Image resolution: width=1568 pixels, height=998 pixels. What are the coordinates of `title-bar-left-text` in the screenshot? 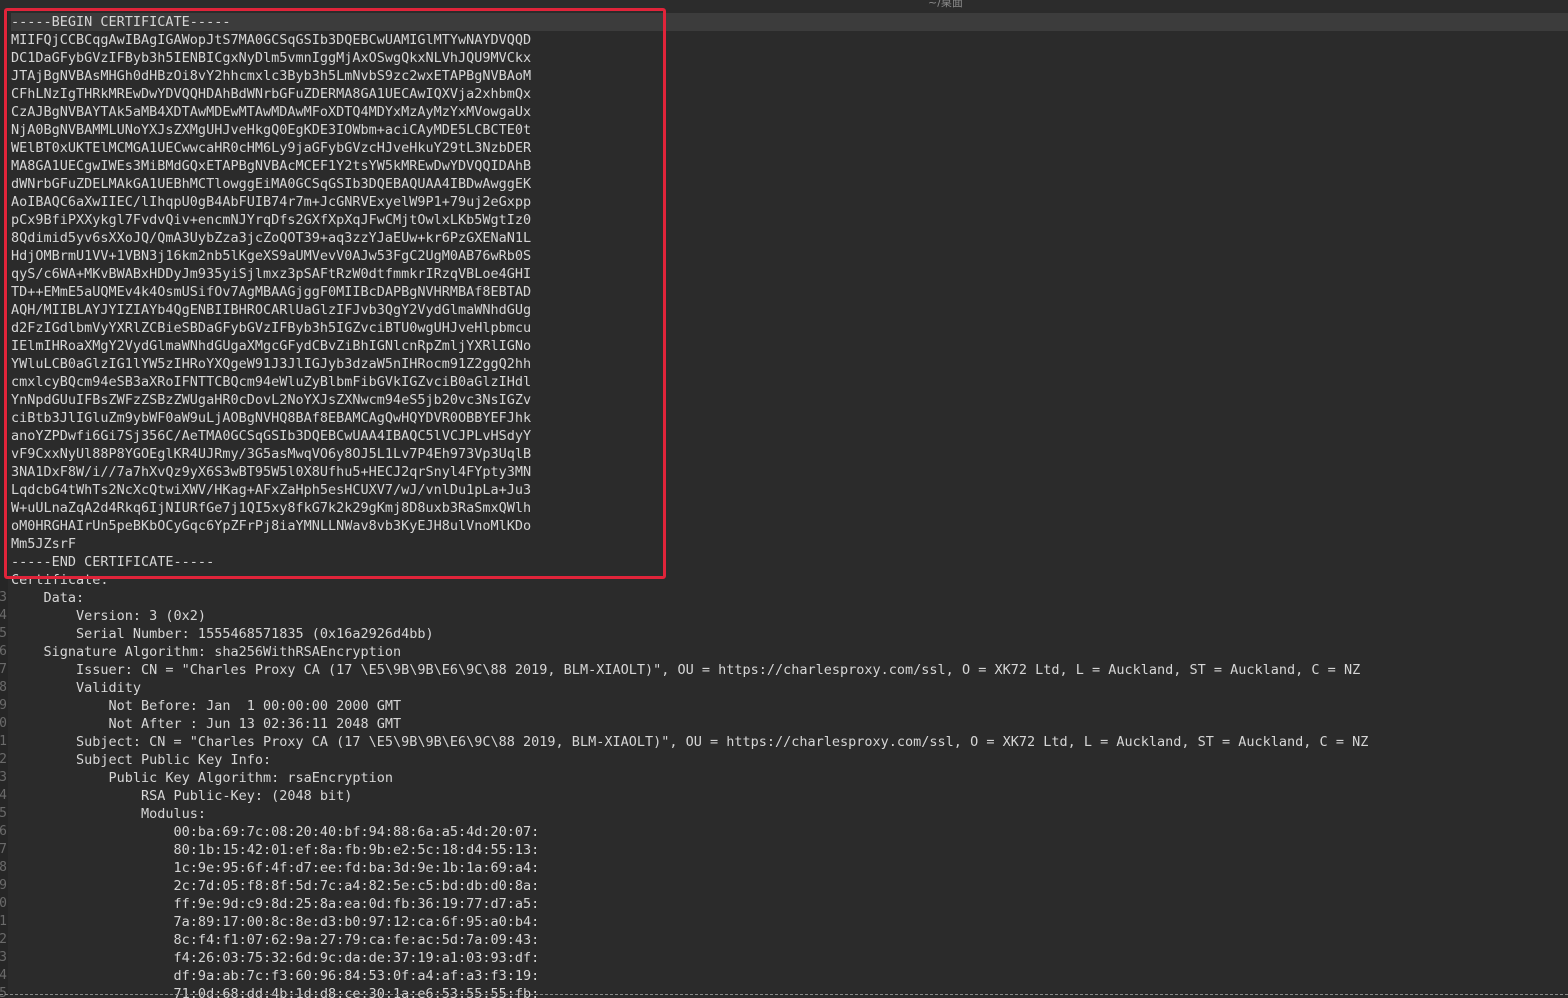 It's located at (26, 3).